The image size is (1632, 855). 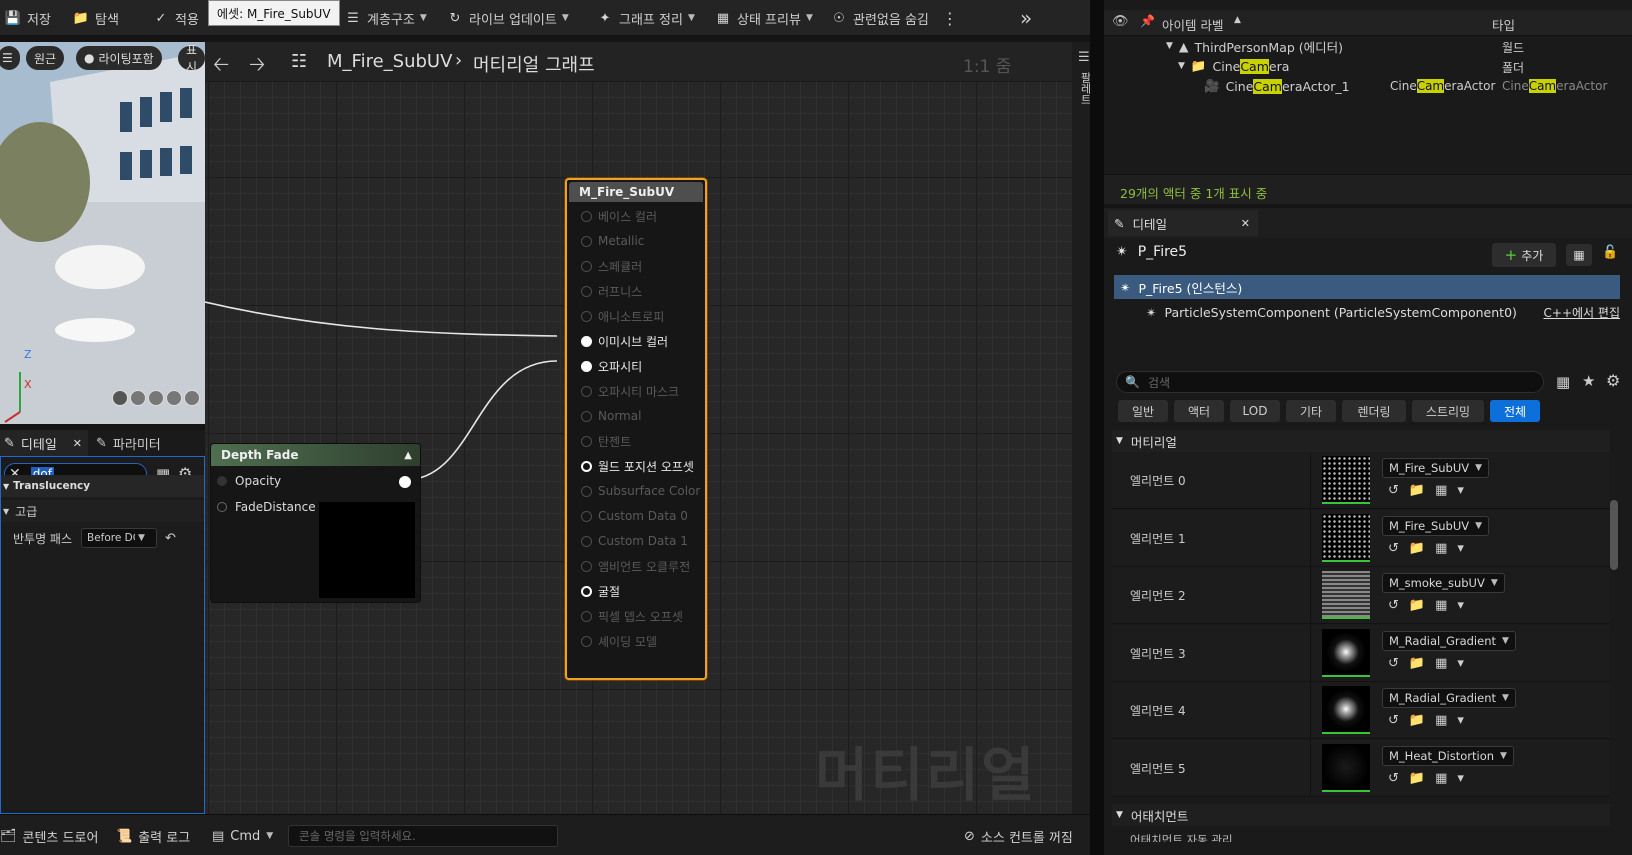 What do you see at coordinates (1254, 46) in the screenshot?
I see `outliner-row-world: ▼ ▲ ThirdPersonMap (에디터)` at bounding box center [1254, 46].